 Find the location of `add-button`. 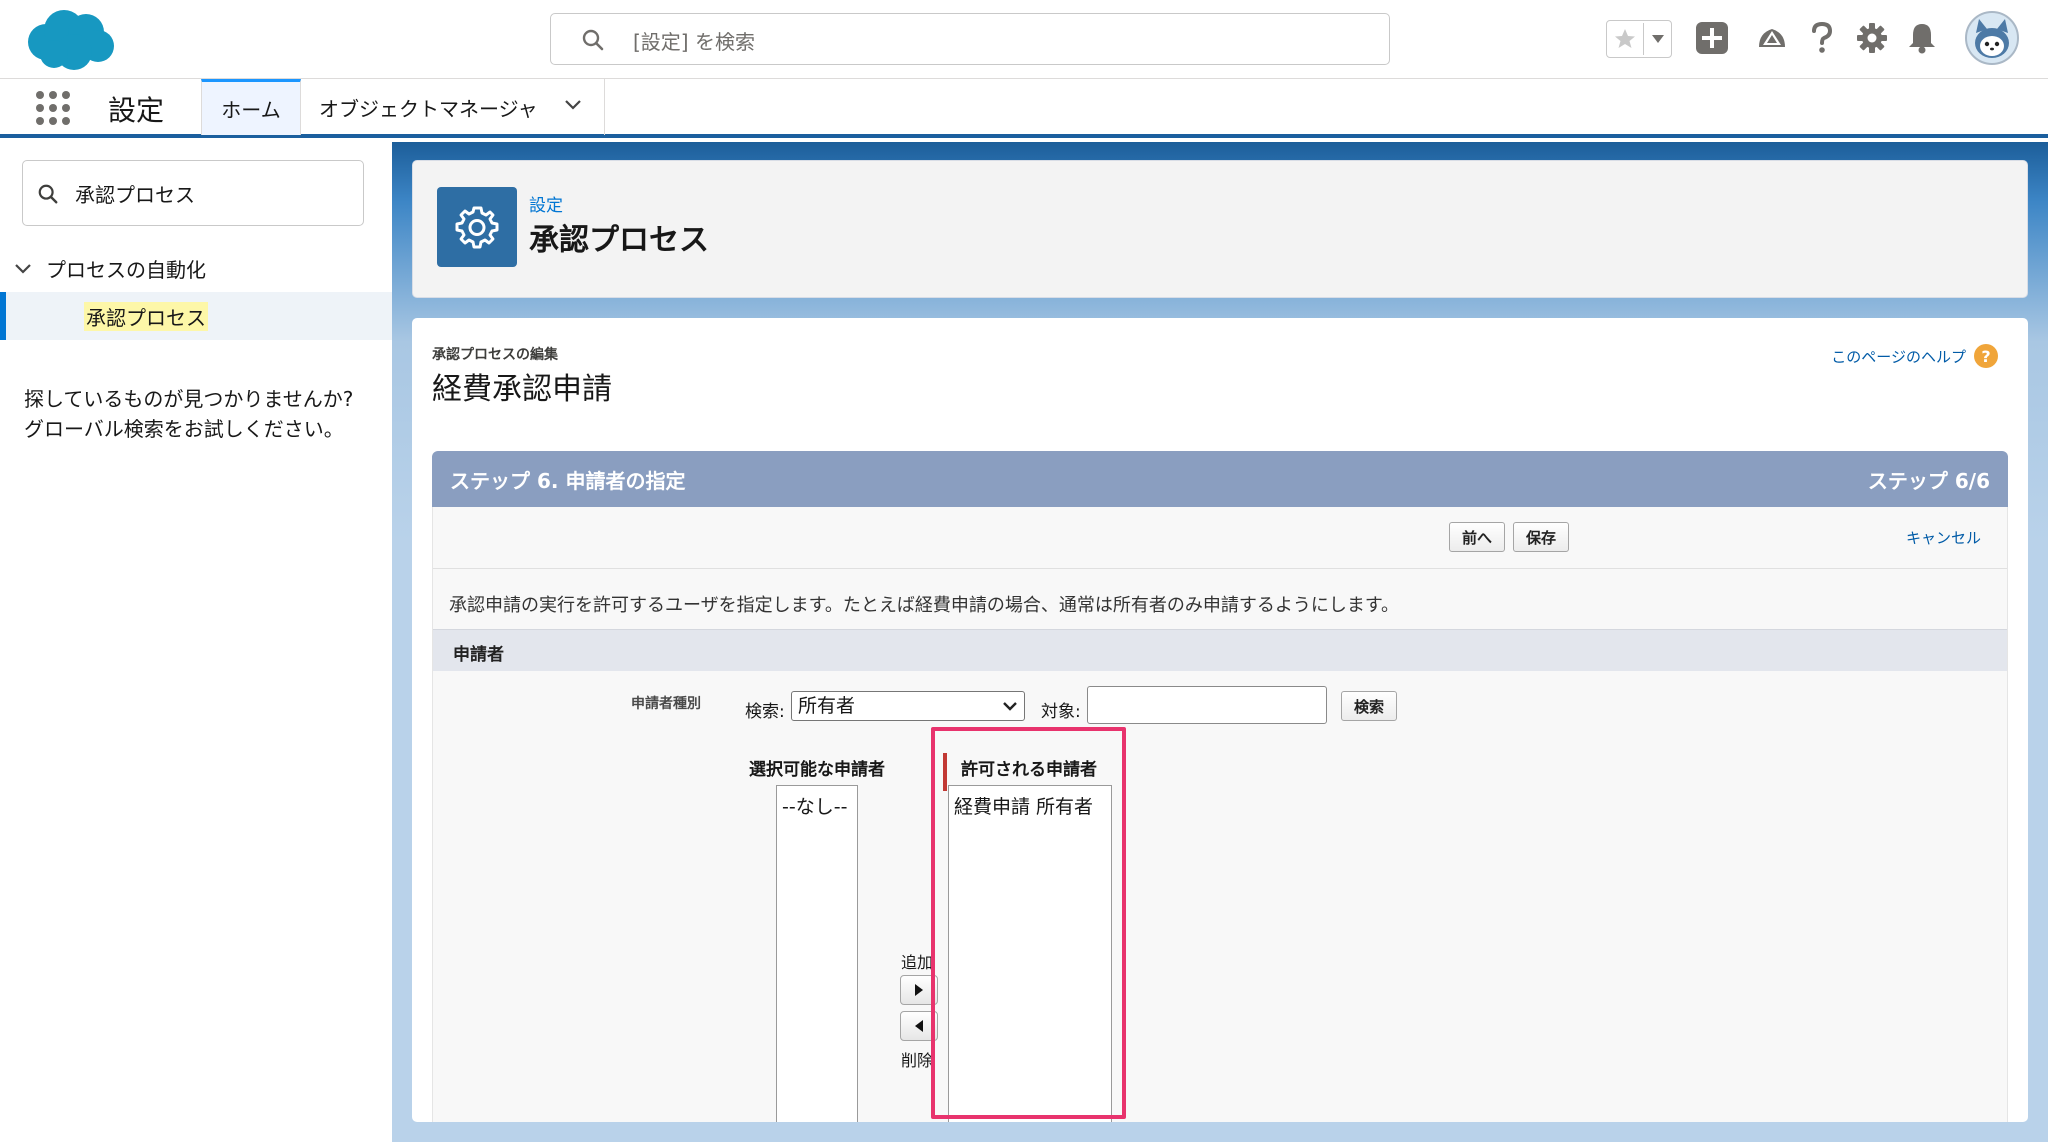

add-button is located at coordinates (919, 990).